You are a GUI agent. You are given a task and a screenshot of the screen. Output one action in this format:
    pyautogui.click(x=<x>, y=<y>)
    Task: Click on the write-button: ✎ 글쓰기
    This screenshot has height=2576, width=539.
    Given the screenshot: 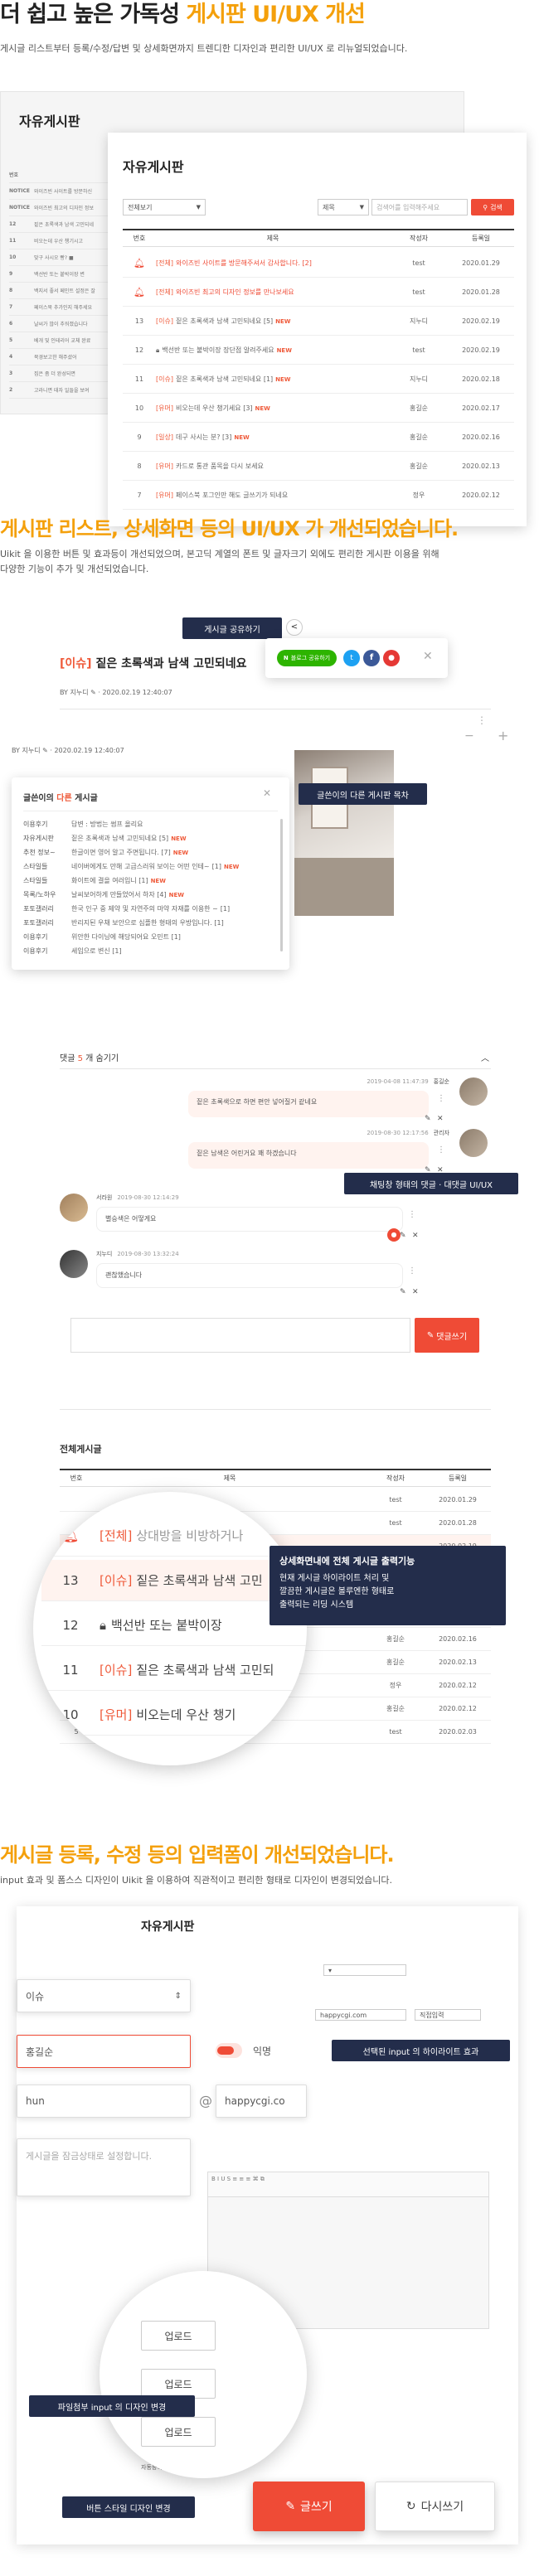 What is the action you would take?
    pyautogui.click(x=309, y=2506)
    